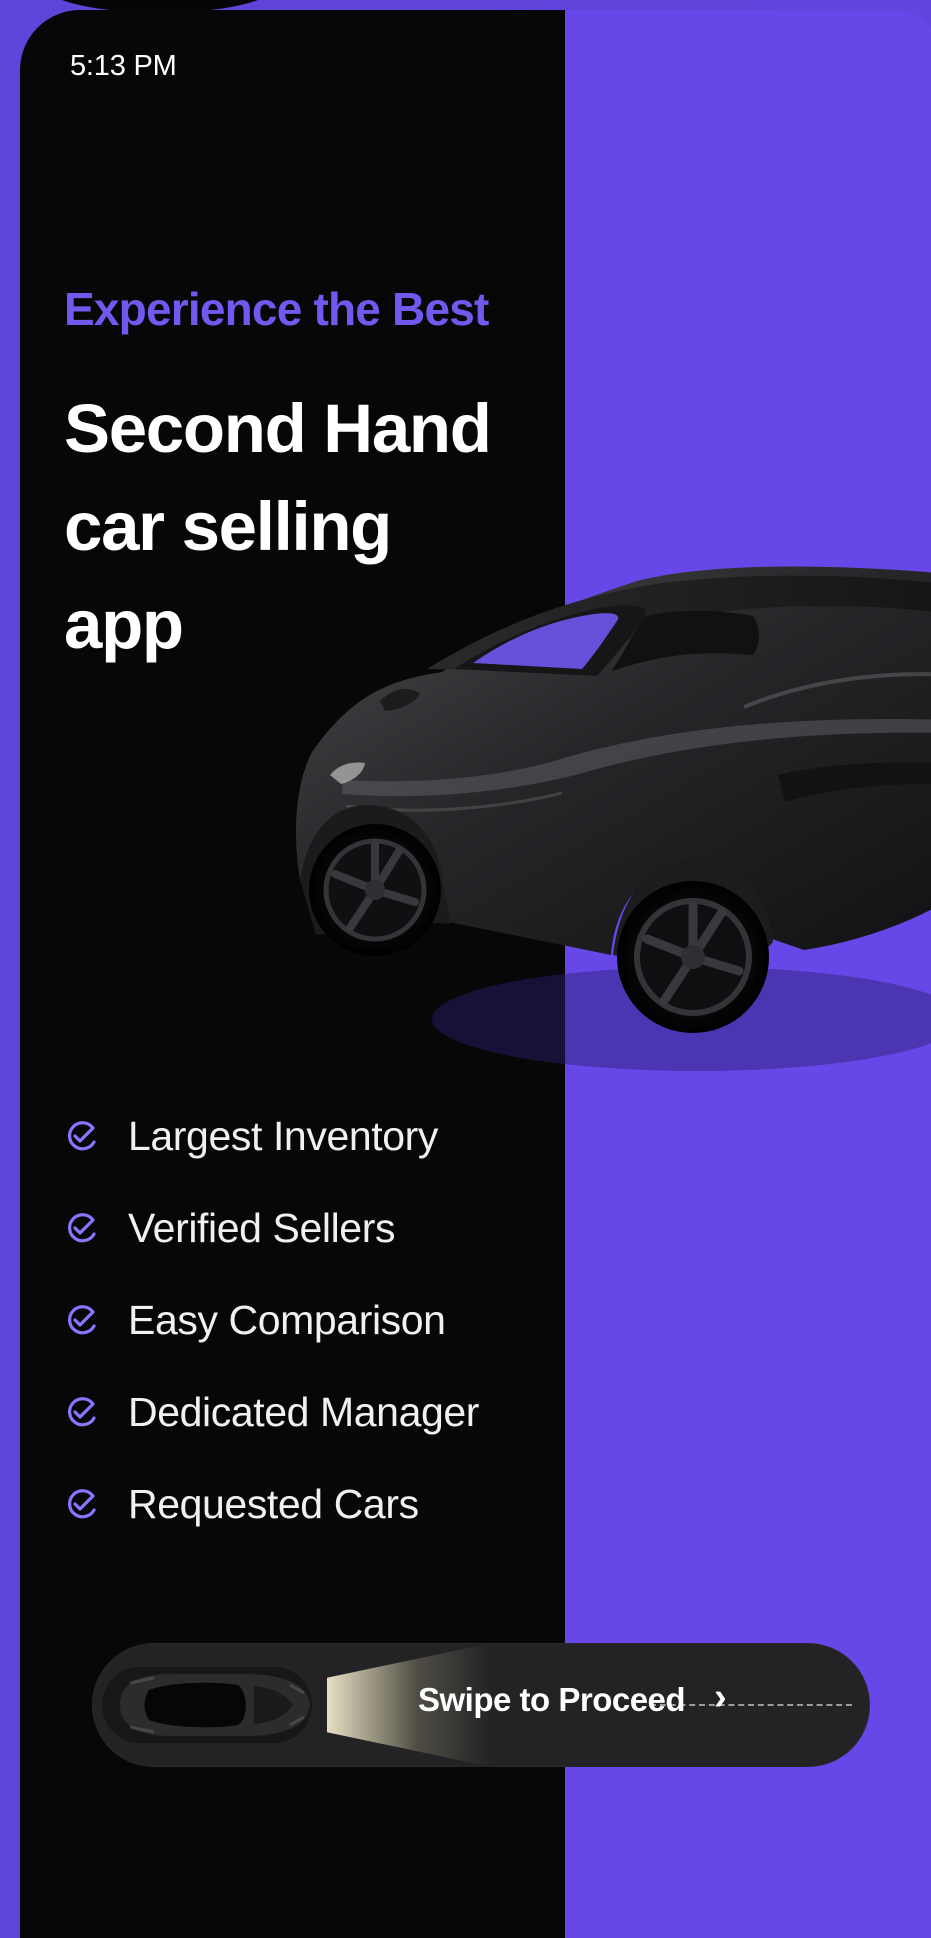 This screenshot has width=931, height=1938. Describe the element at coordinates (276, 309) in the screenshot. I see `hero-eyebrow: Experience the Best` at that location.